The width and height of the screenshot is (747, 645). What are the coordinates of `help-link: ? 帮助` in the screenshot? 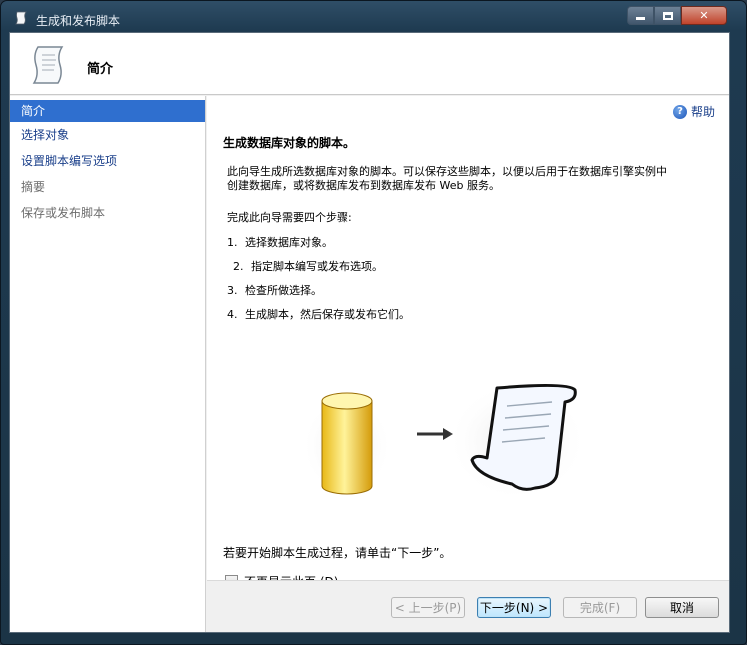 It's located at (693, 111).